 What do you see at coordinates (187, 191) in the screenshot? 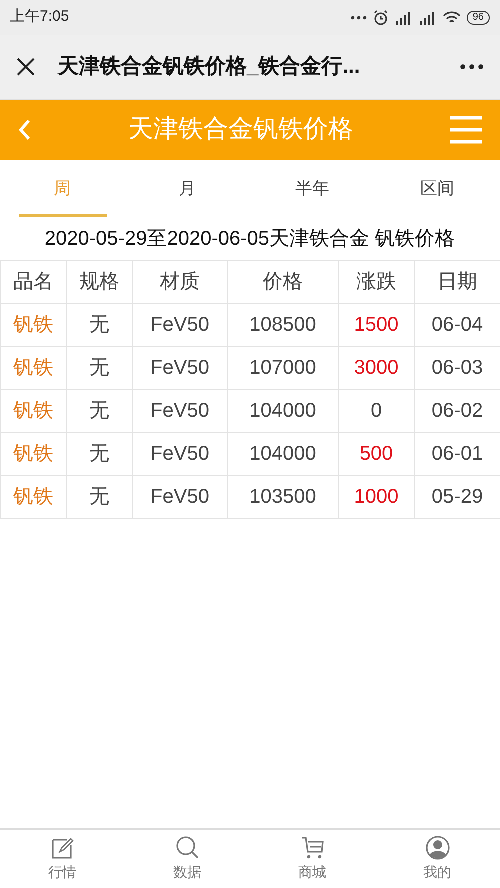
I see `tab: 月` at bounding box center [187, 191].